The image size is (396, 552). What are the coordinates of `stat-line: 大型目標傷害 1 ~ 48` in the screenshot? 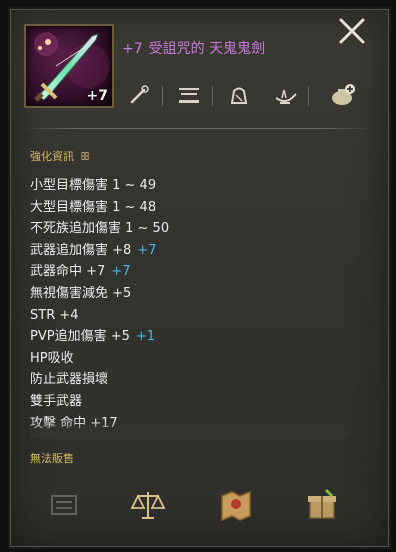 It's located at (93, 207).